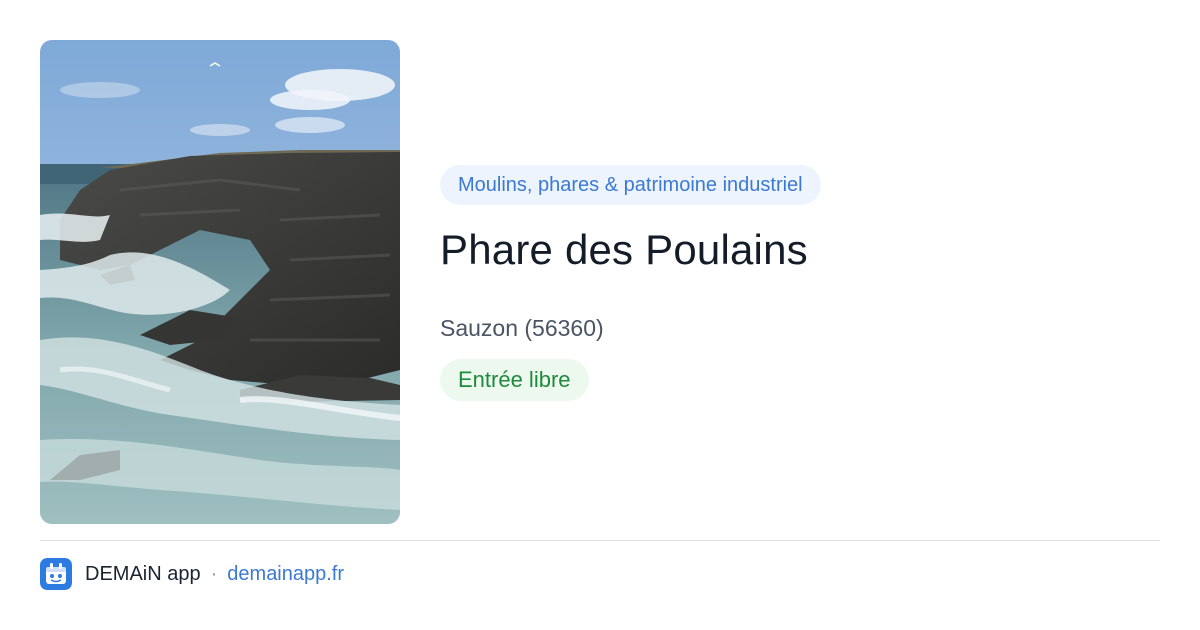 The height and width of the screenshot is (630, 1200). I want to click on app-name: DEMAiN app, so click(143, 573).